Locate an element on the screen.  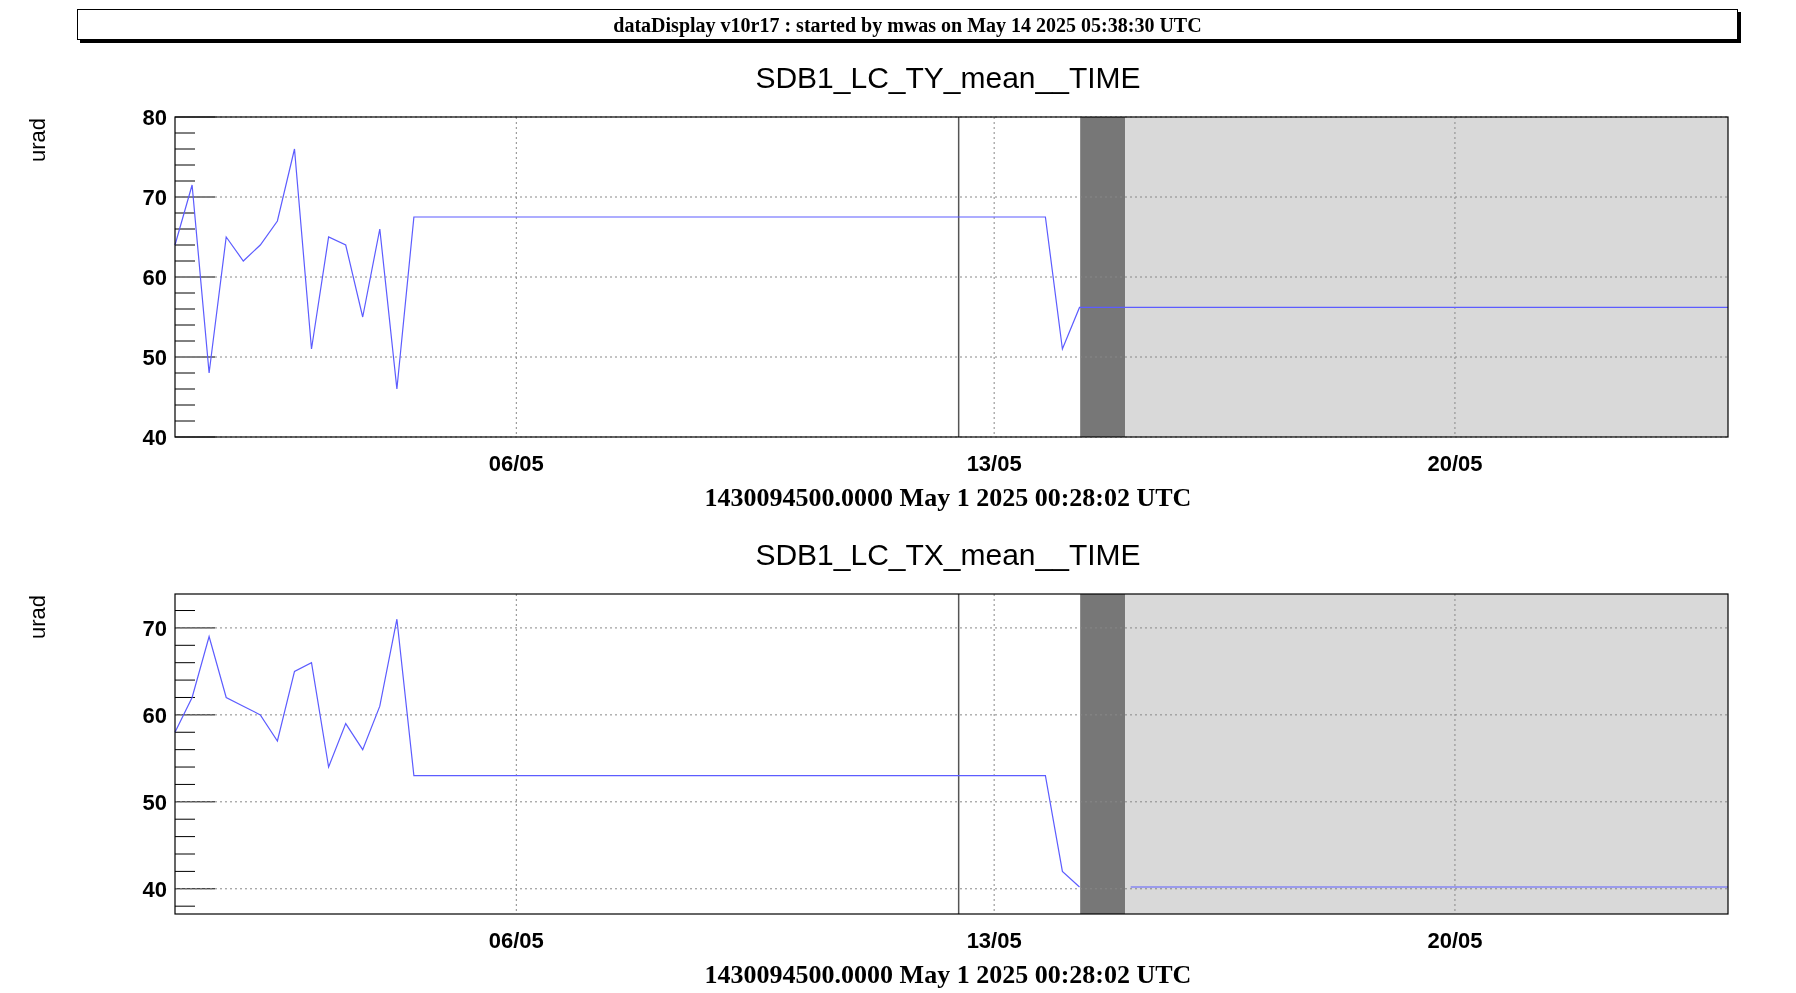
tick-label: 80 is located at coordinates (154, 117).